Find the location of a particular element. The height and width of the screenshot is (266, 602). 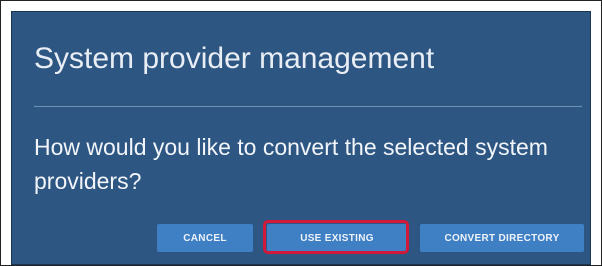

title-divider is located at coordinates (308, 106).